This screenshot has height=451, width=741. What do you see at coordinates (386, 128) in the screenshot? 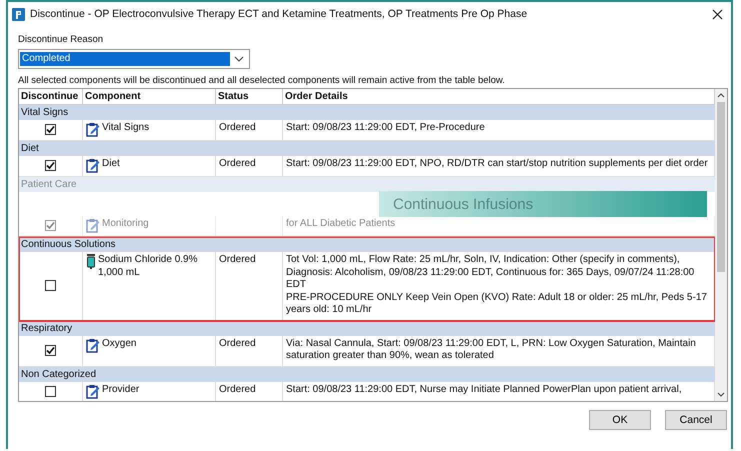
I see `order-details-text: Start: 09/08/23 11:29:00 EDT, Pre-Procedure` at bounding box center [386, 128].